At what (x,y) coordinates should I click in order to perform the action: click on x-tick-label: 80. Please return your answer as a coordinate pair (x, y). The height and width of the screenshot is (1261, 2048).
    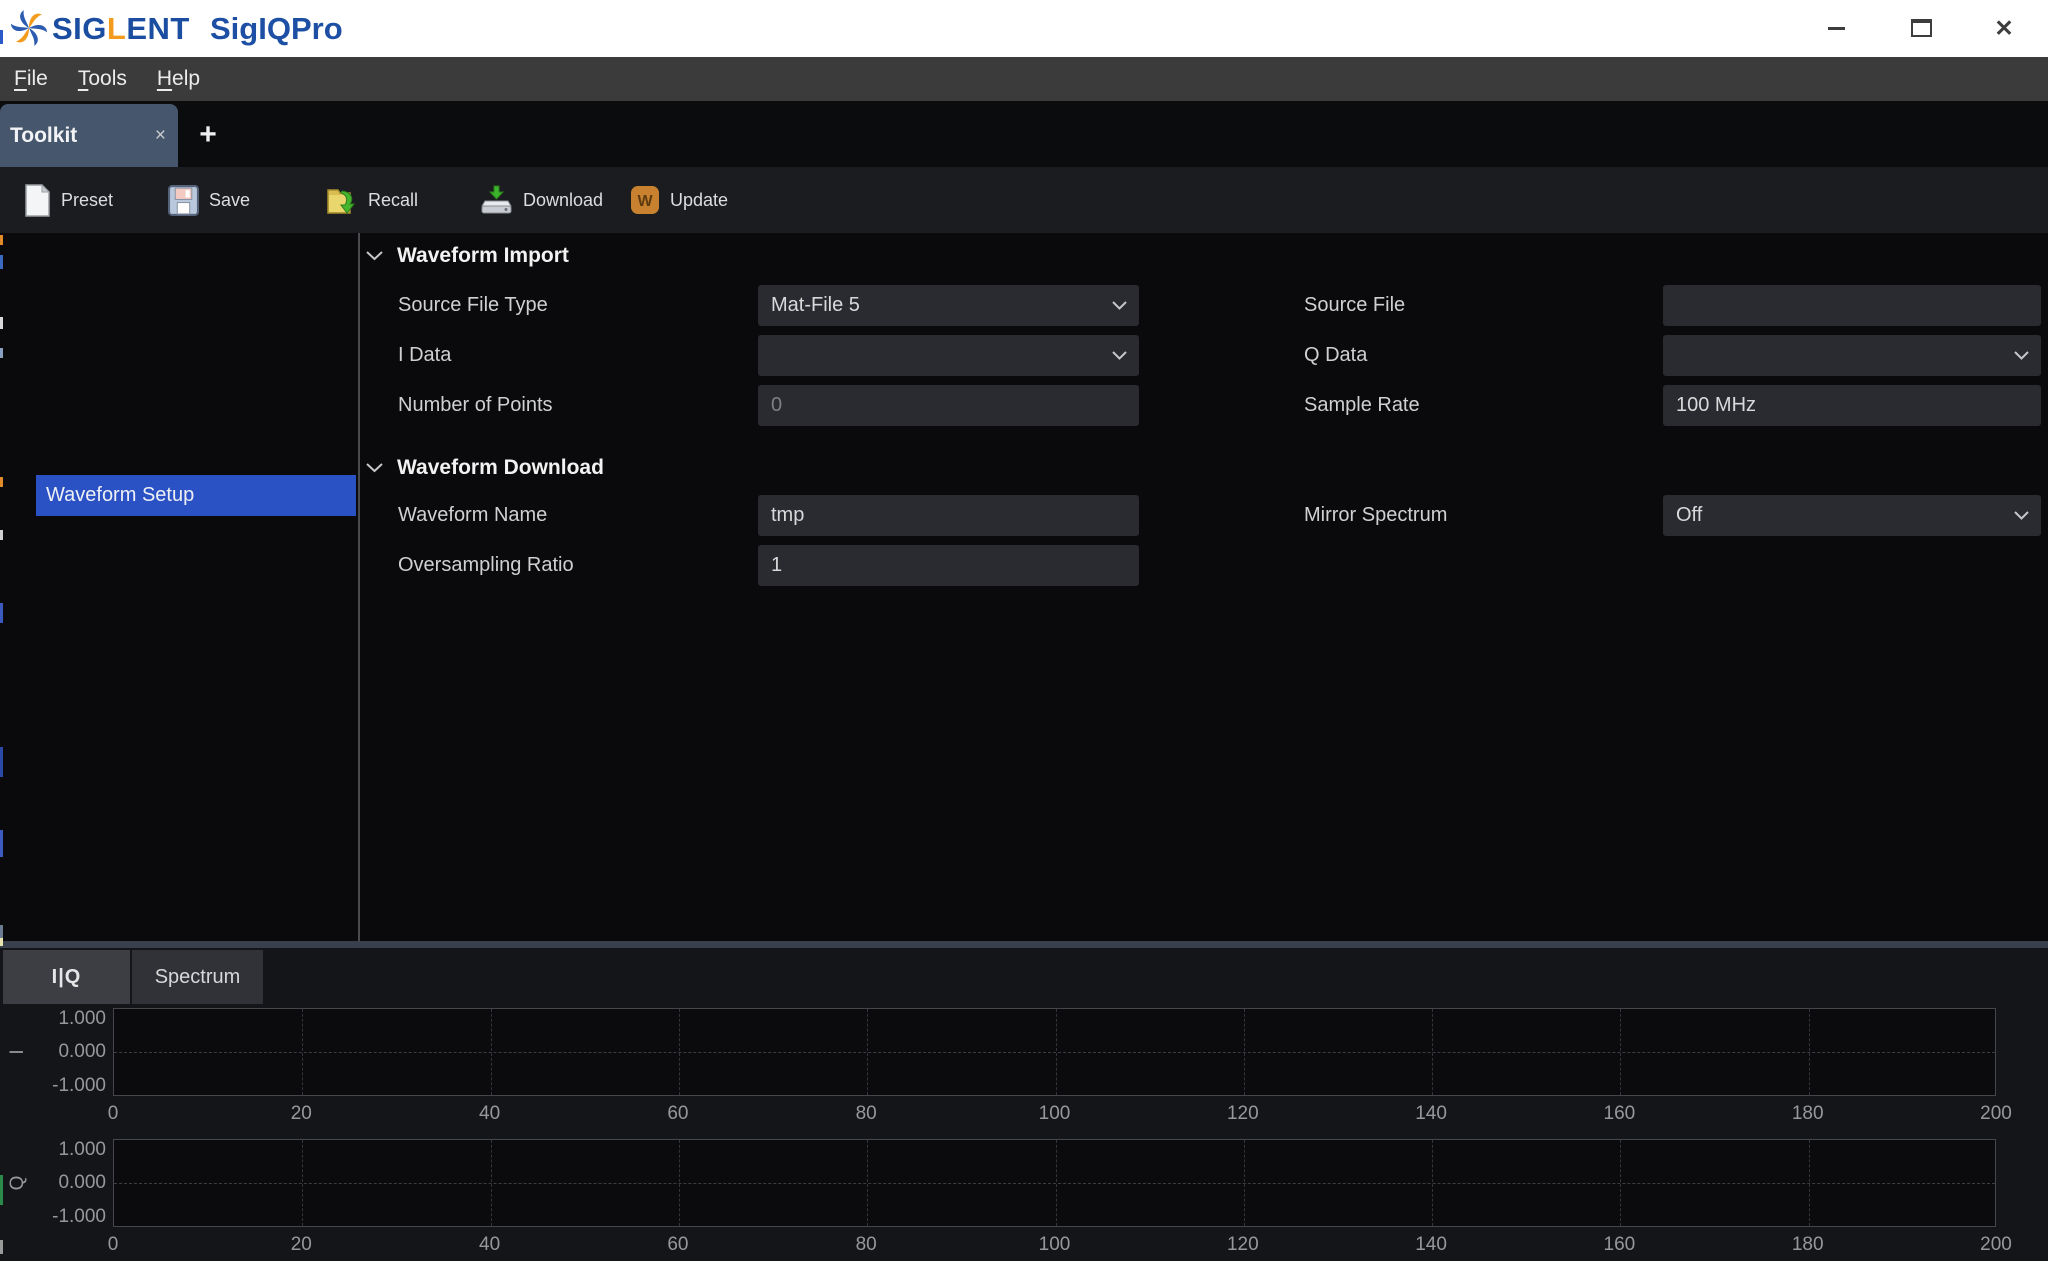
    Looking at the image, I should click on (866, 1113).